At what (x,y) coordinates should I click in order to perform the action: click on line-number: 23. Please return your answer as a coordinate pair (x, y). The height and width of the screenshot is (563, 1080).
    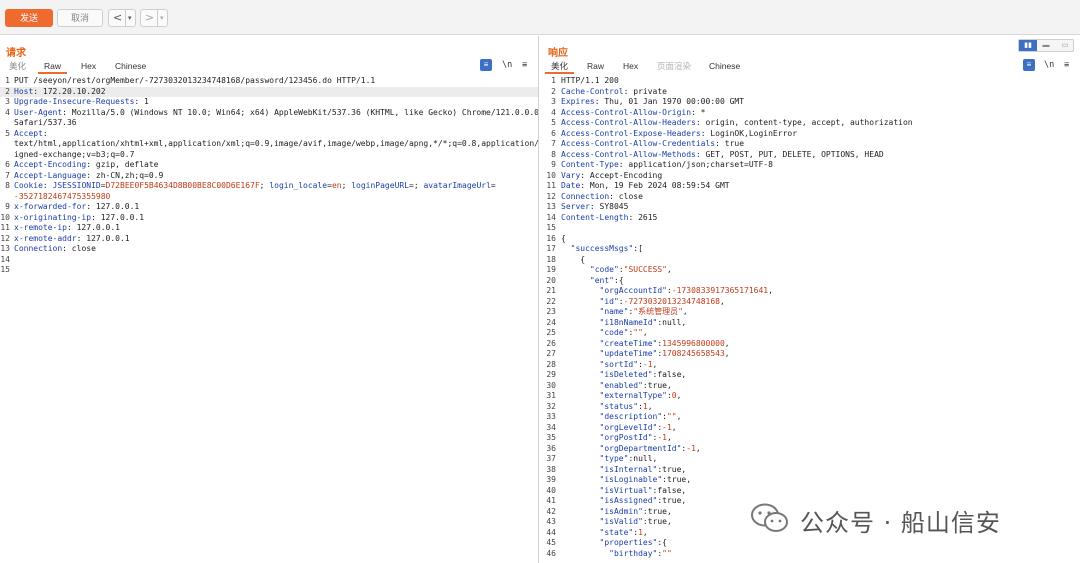
    Looking at the image, I should click on (551, 311).